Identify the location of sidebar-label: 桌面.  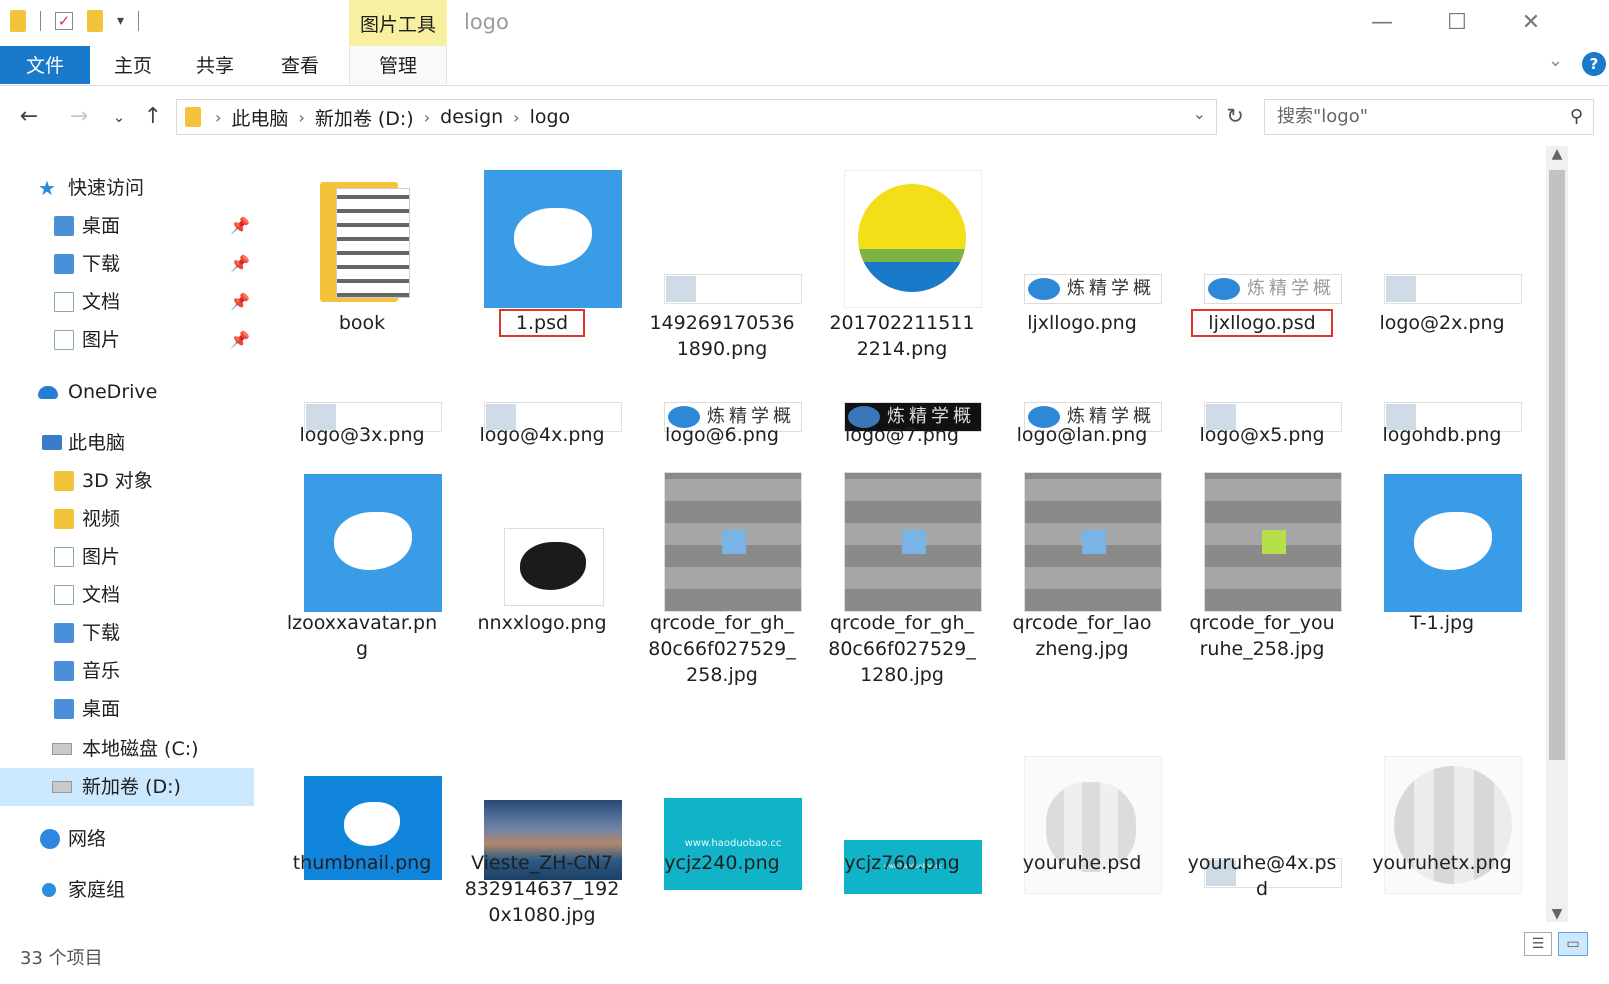
(101, 226).